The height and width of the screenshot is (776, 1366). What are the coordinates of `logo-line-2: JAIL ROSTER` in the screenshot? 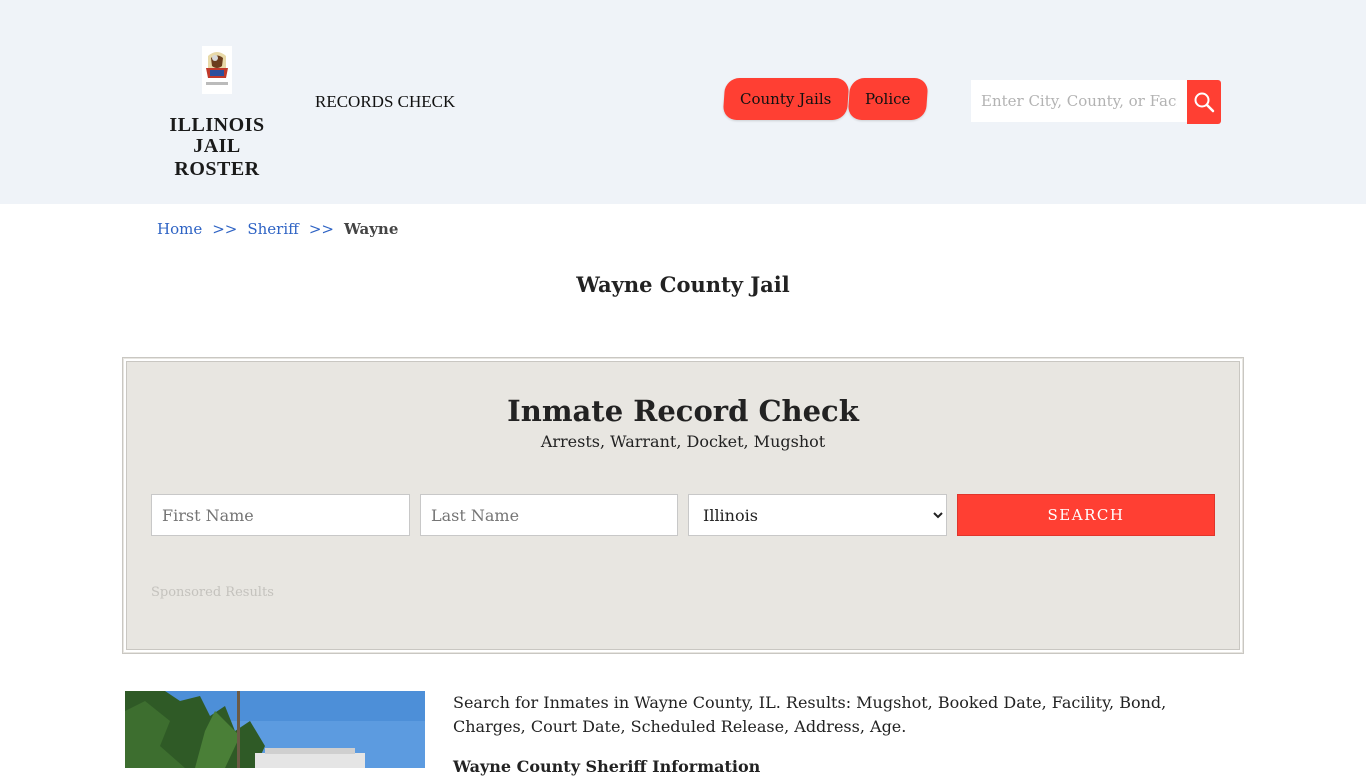 It's located at (217, 157).